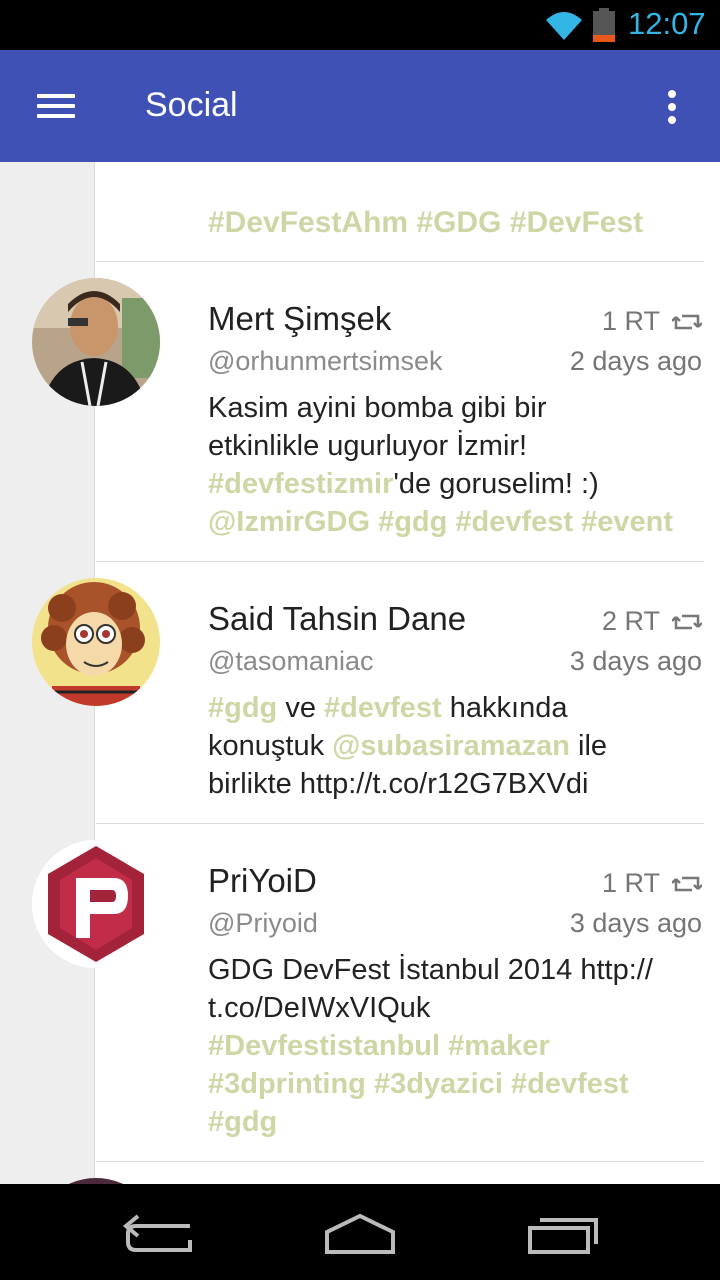 Image resolution: width=720 pixels, height=1280 pixels. Describe the element at coordinates (630, 621) in the screenshot. I see `retweet-count-label: 2 RT` at that location.